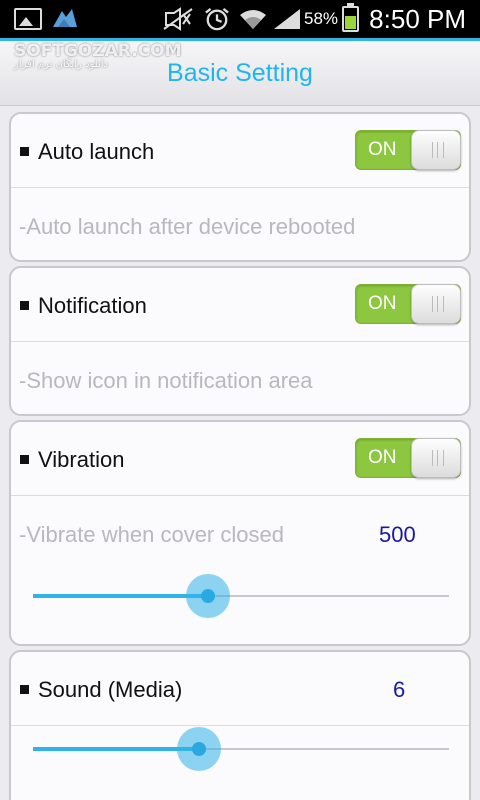  I want to click on battery-percent: 58%, so click(321, 18).